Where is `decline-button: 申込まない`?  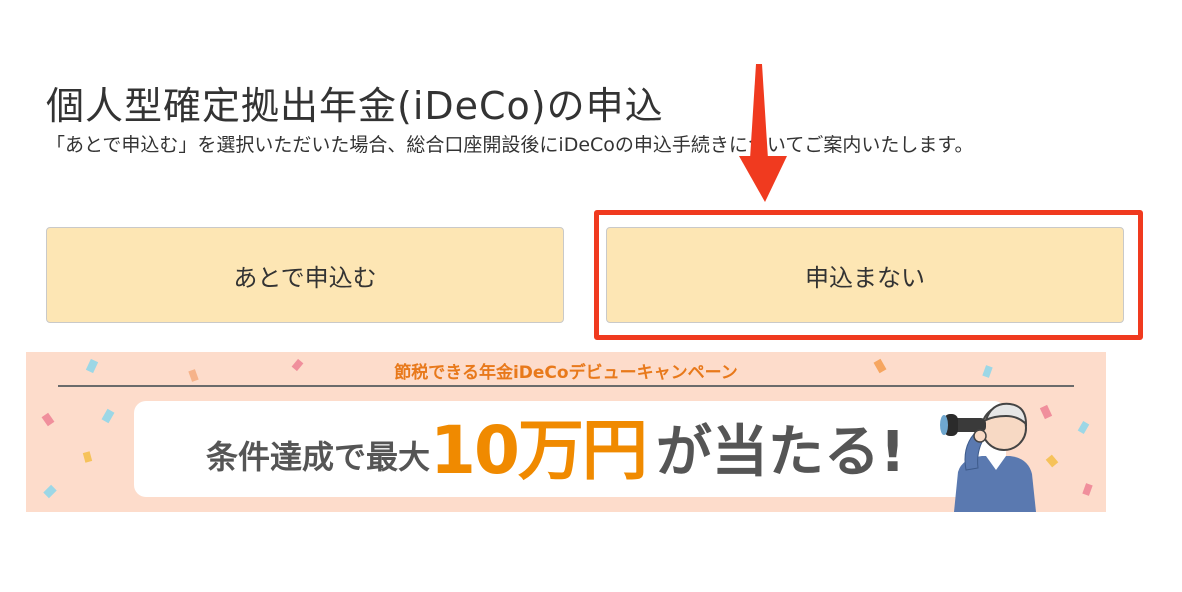
decline-button: 申込まない is located at coordinates (865, 275).